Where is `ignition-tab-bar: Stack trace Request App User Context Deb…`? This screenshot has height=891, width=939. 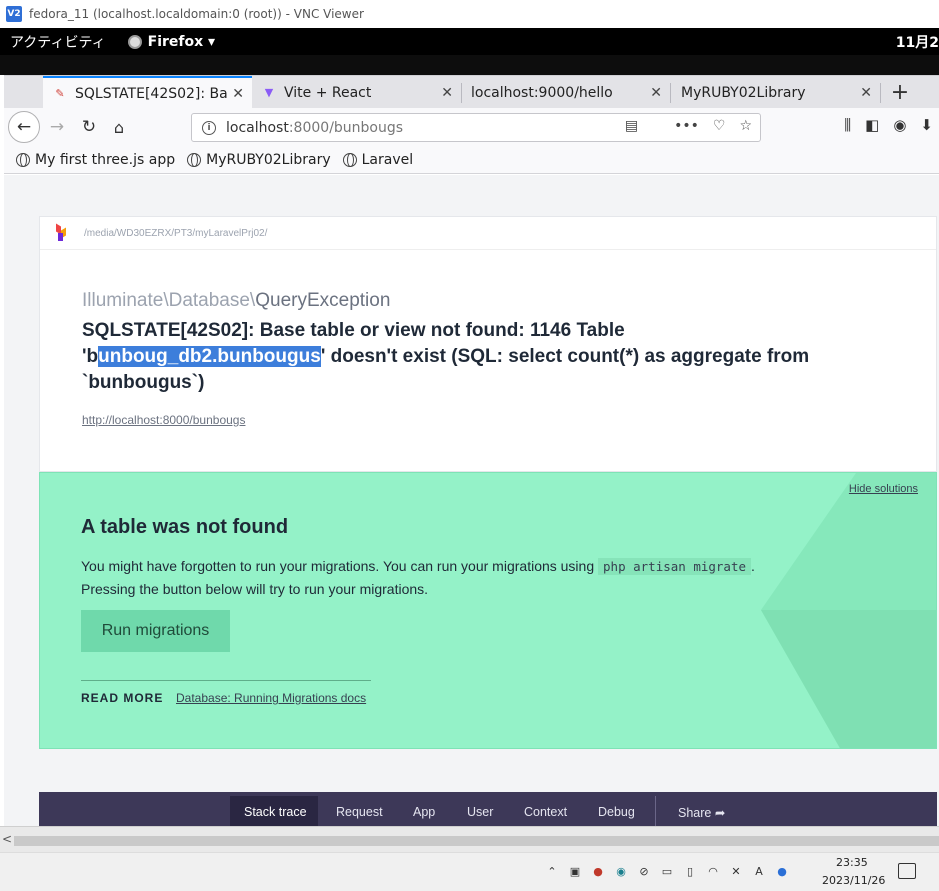 ignition-tab-bar: Stack trace Request App User Context Deb… is located at coordinates (488, 809).